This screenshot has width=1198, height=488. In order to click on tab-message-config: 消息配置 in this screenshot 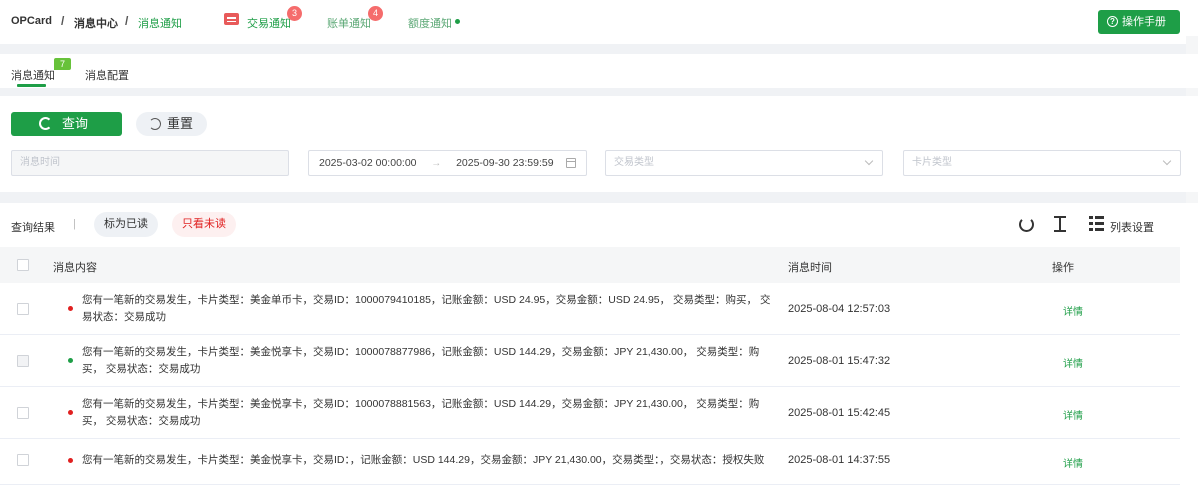, I will do `click(107, 75)`.